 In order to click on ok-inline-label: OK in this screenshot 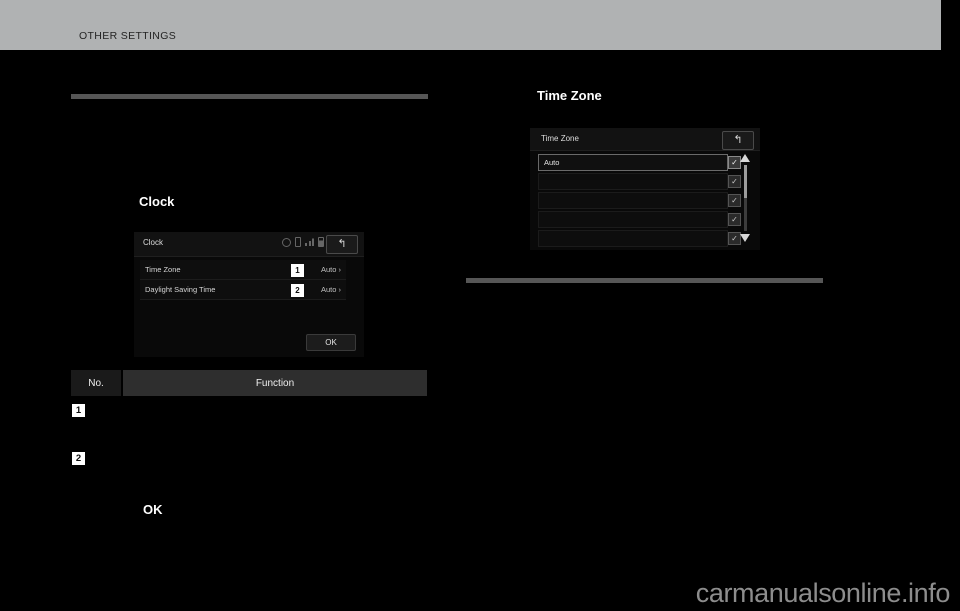, I will do `click(153, 509)`.